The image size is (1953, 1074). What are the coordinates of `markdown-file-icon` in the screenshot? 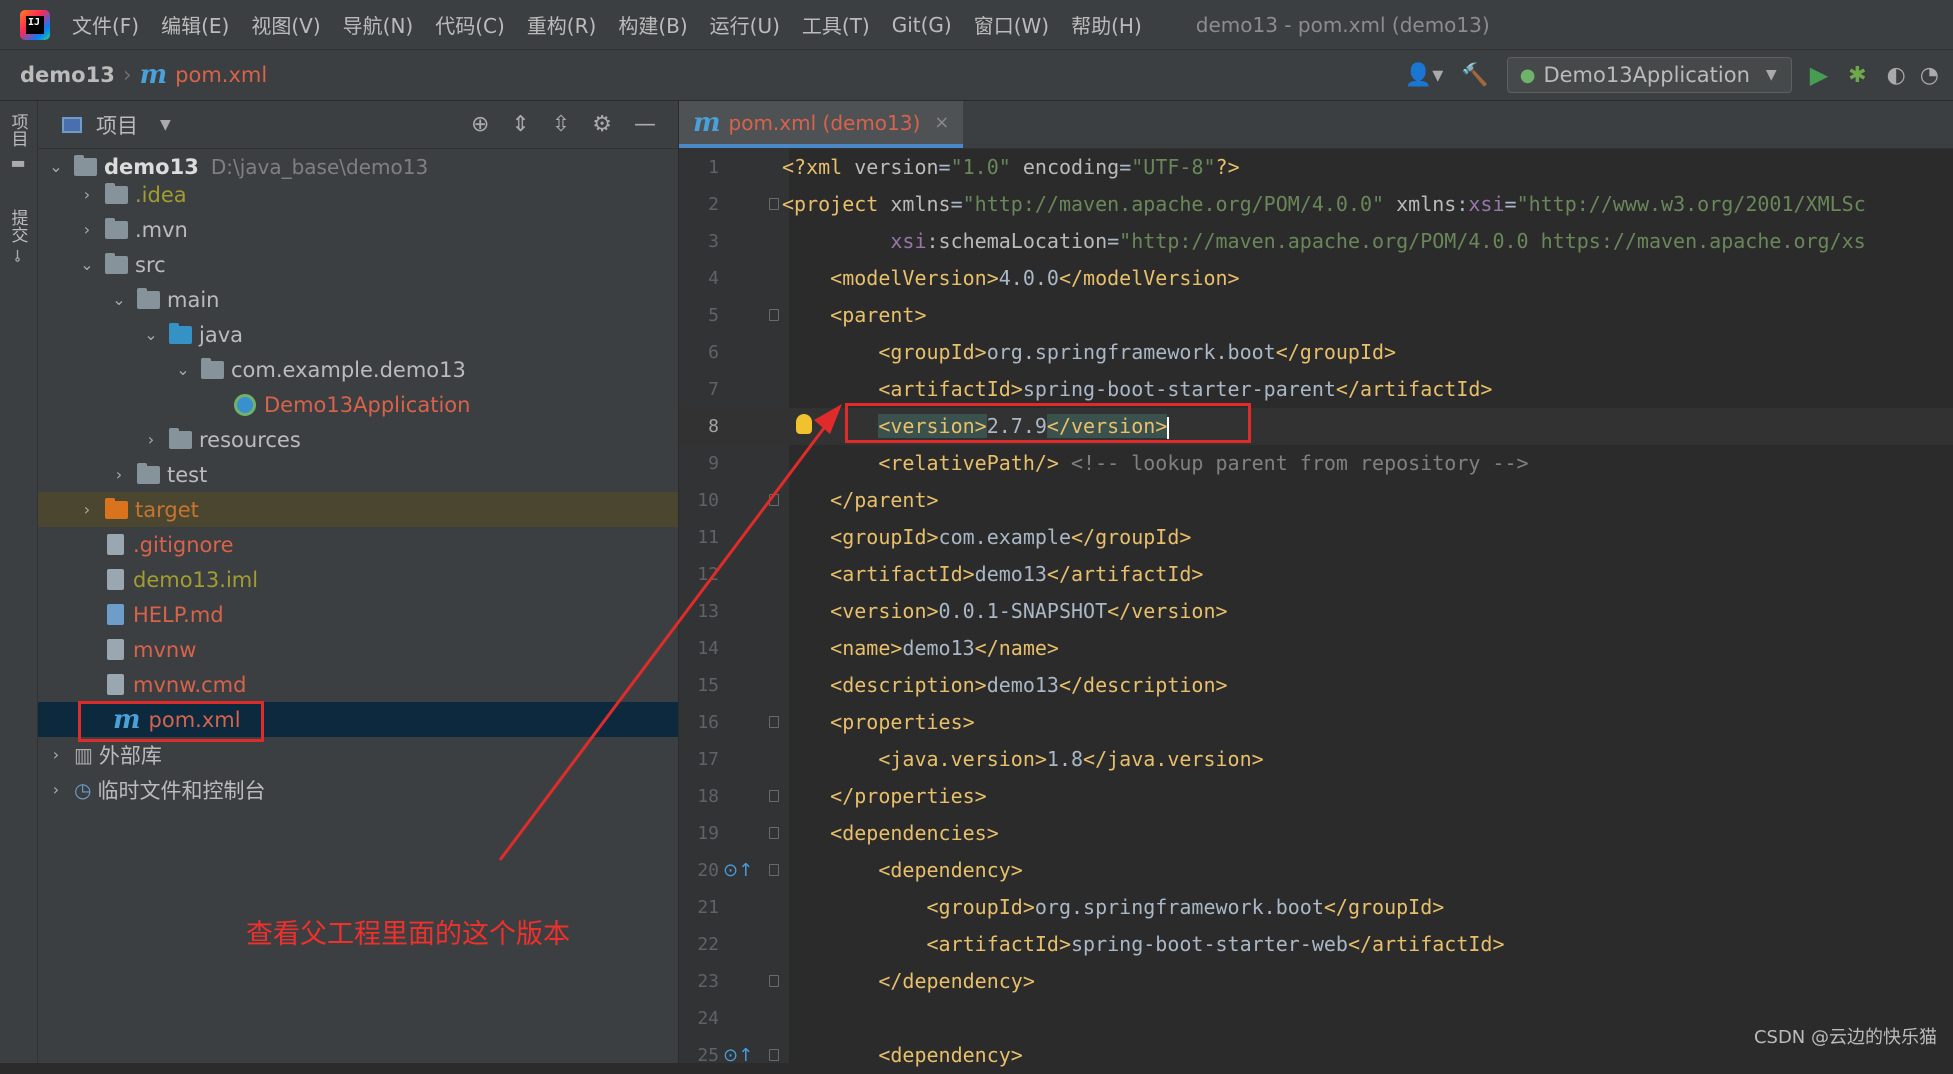 It's located at (115, 614).